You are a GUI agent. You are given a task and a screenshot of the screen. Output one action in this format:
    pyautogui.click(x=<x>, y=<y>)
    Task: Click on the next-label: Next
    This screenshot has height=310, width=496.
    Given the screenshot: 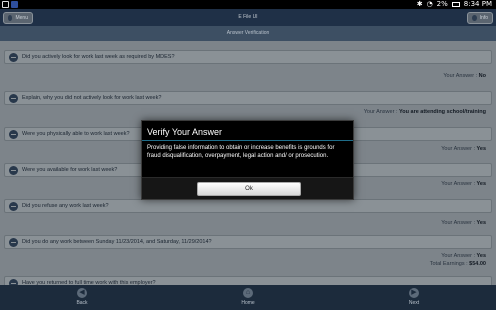 What is the action you would take?
    pyautogui.click(x=414, y=303)
    